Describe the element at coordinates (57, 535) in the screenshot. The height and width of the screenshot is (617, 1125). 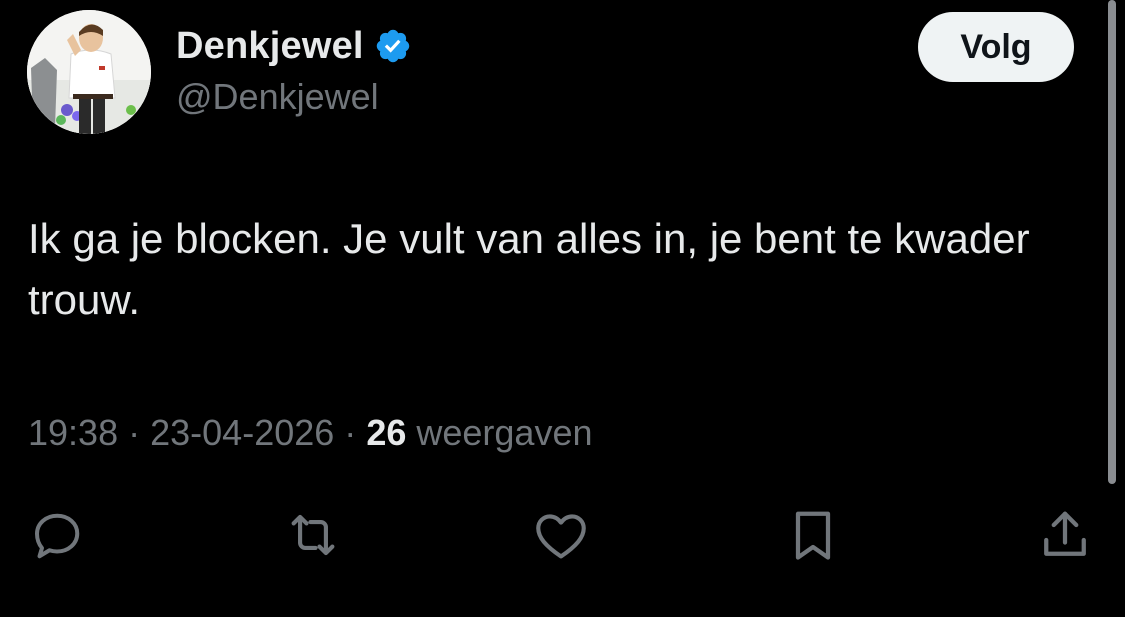
I see `reply-icon` at that location.